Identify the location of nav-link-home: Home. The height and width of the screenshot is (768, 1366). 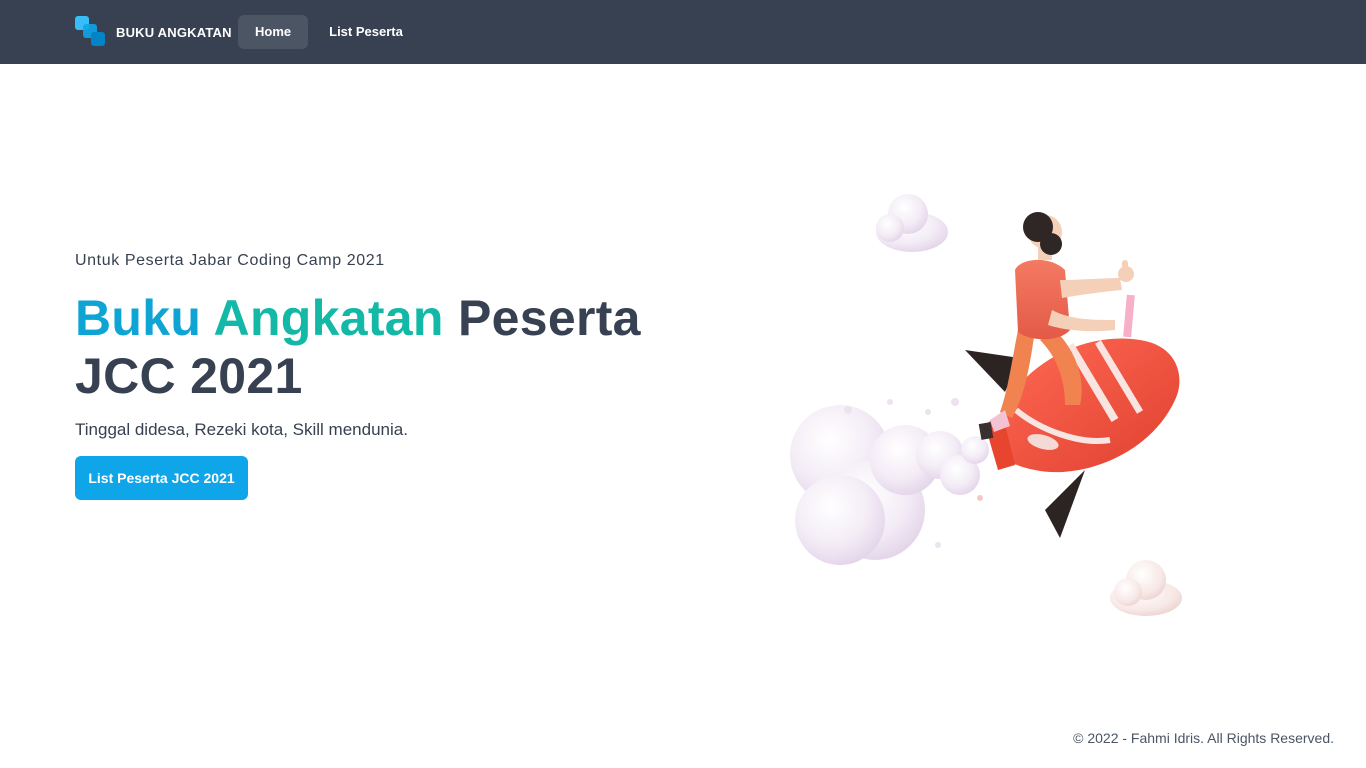
(273, 32).